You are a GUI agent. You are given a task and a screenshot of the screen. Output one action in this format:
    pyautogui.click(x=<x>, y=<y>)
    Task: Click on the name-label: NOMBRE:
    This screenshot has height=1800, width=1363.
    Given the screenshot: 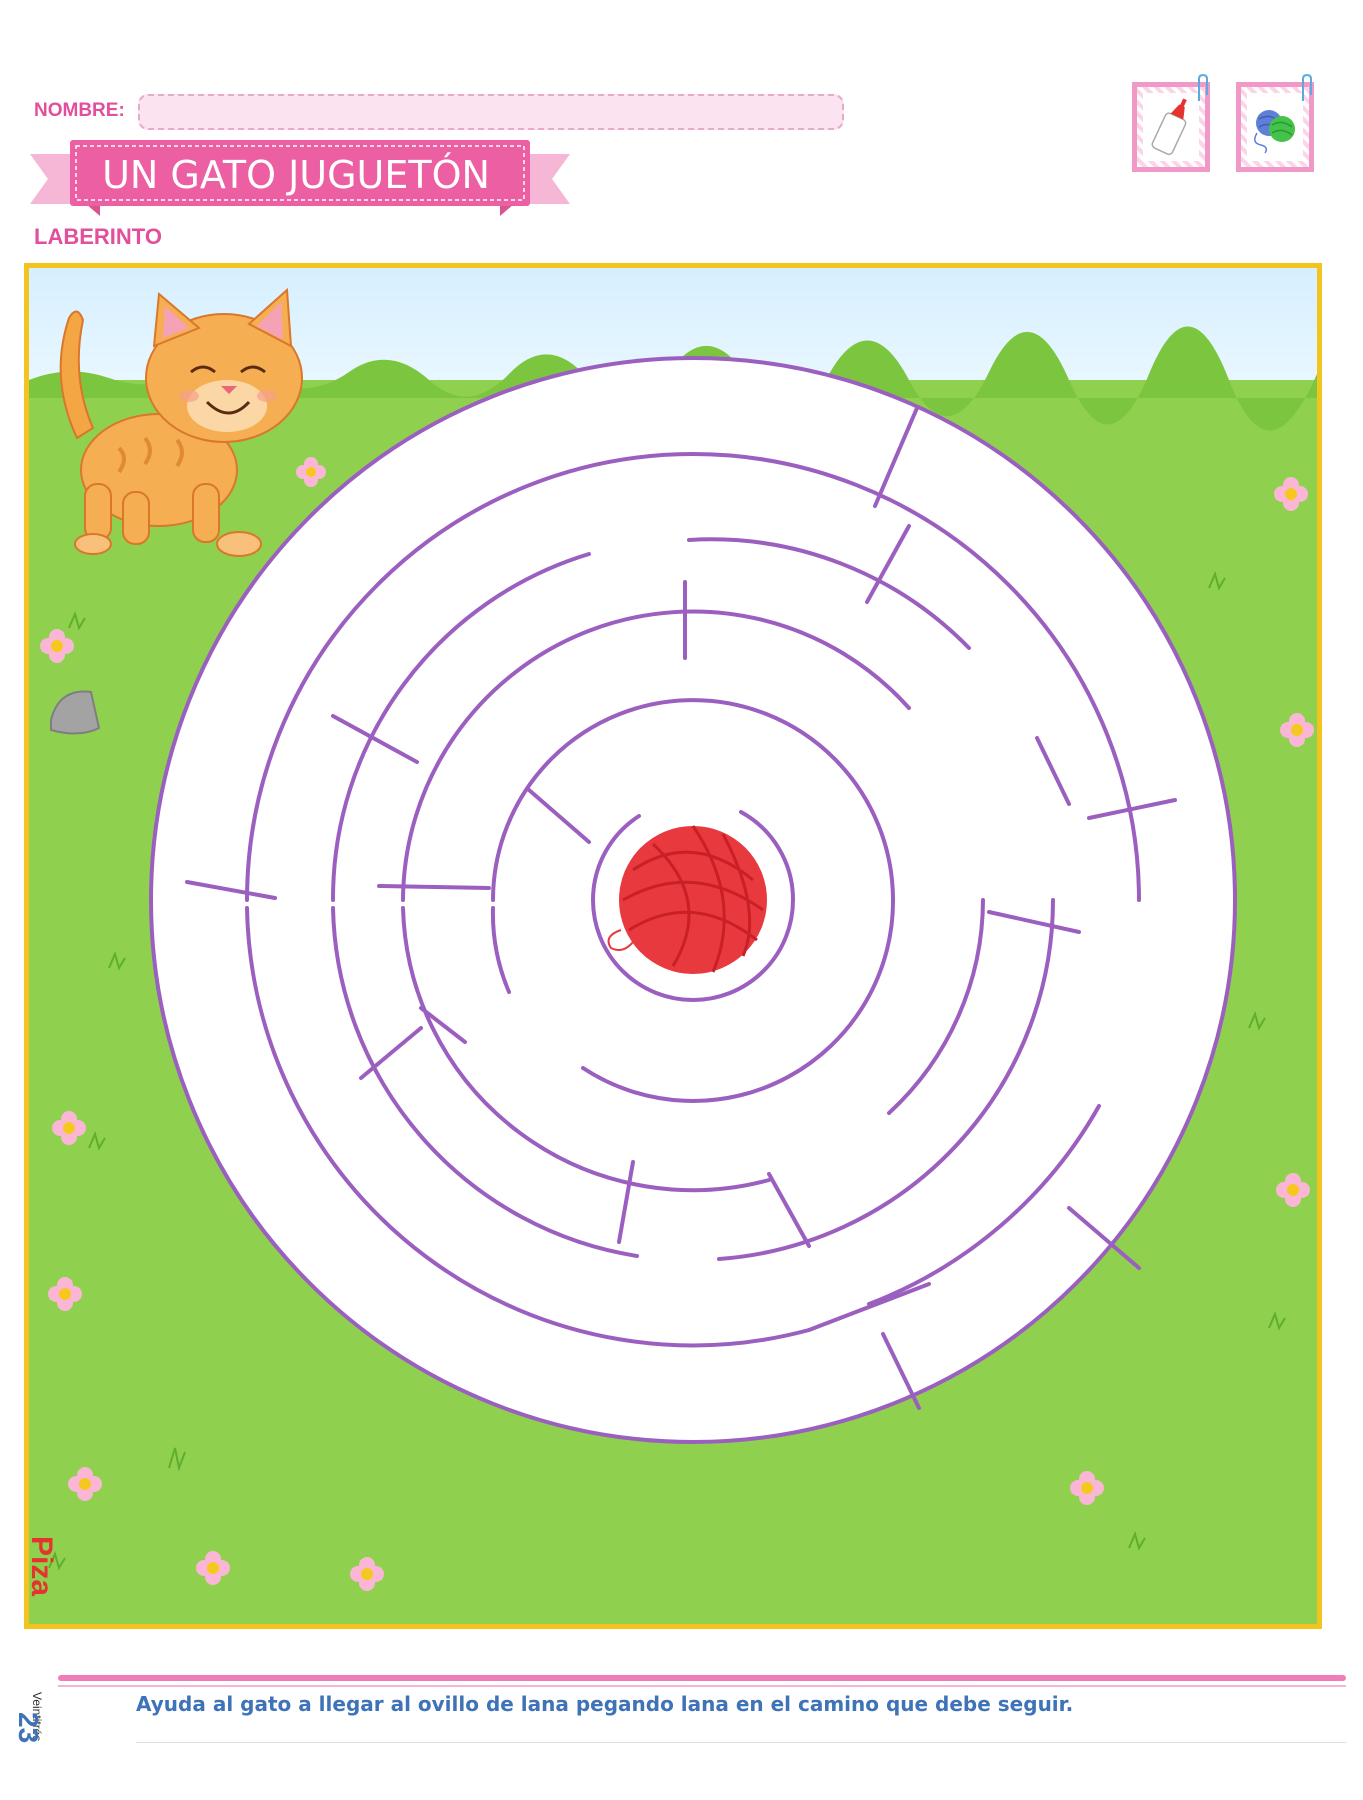 What is the action you would take?
    pyautogui.click(x=79, y=110)
    